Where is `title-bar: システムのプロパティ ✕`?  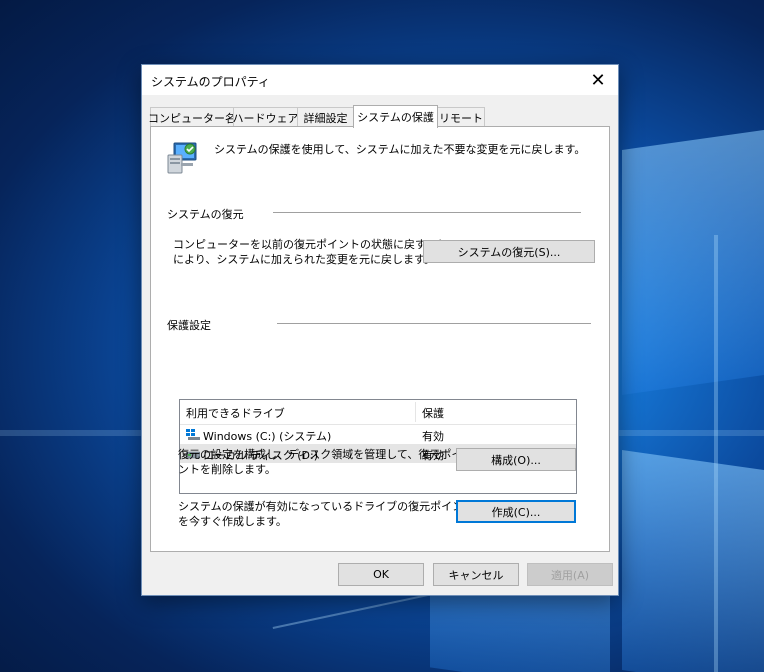
title-bar: システムのプロパティ ✕ is located at coordinates (380, 80).